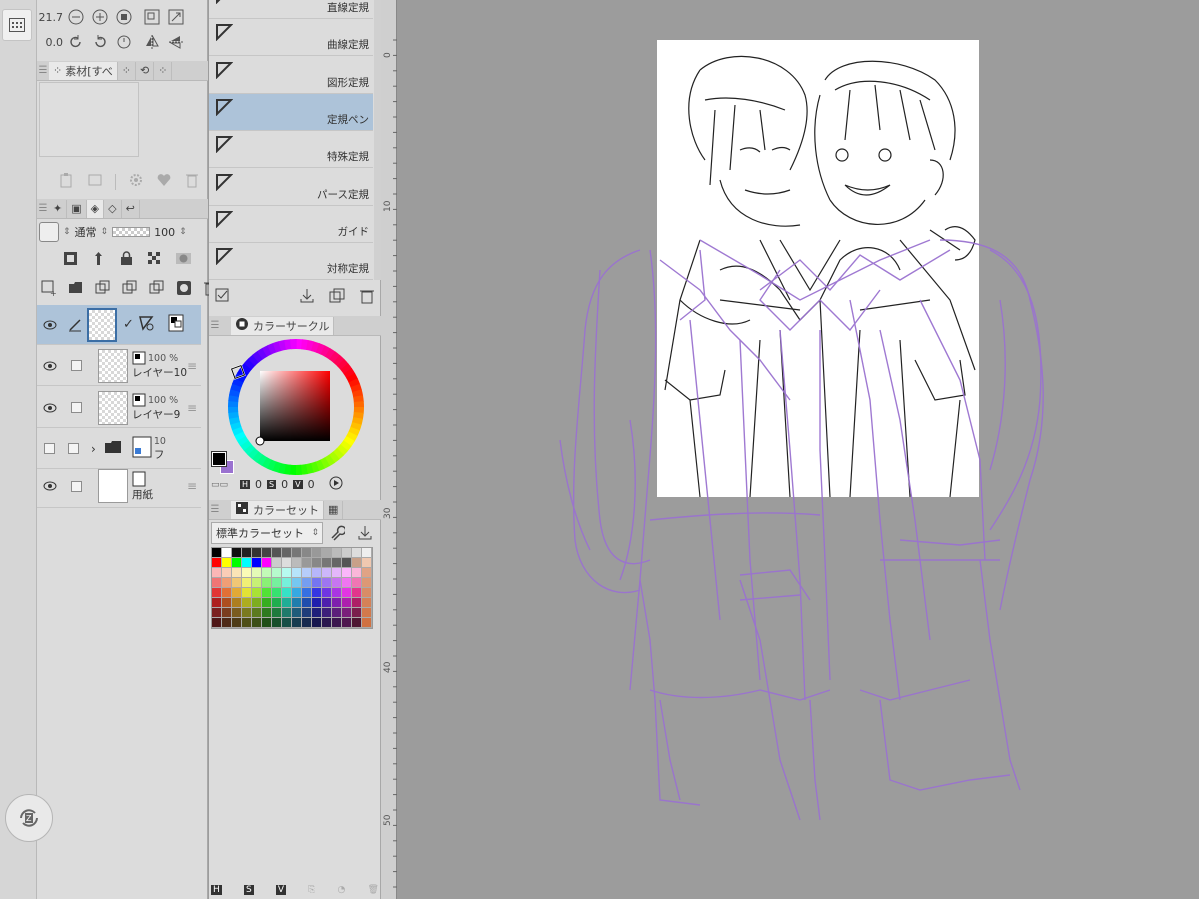 Image resolution: width=1199 pixels, height=899 pixels. I want to click on tab-material-4: ⁘, so click(163, 70).